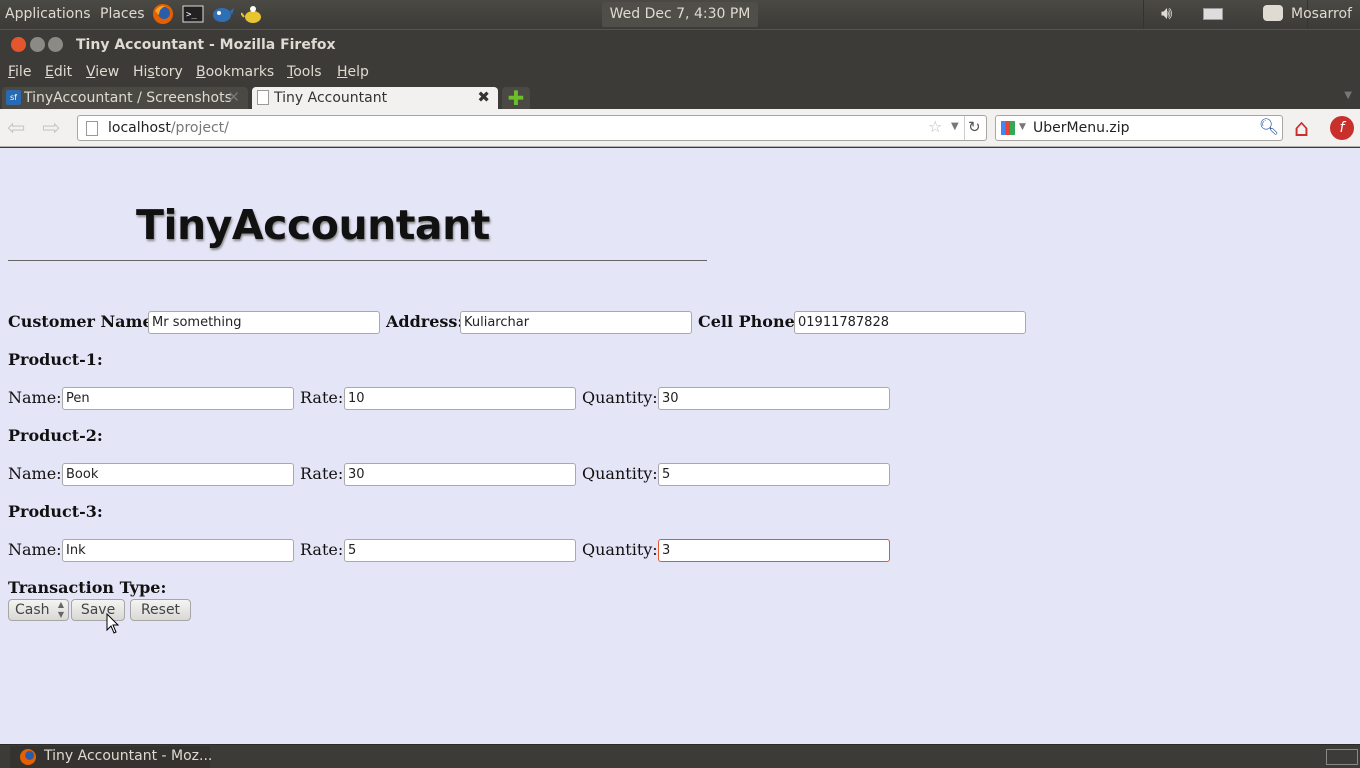 Image resolution: width=1360 pixels, height=768 pixels. Describe the element at coordinates (974, 127) in the screenshot. I see `reload-icon: ↻` at that location.